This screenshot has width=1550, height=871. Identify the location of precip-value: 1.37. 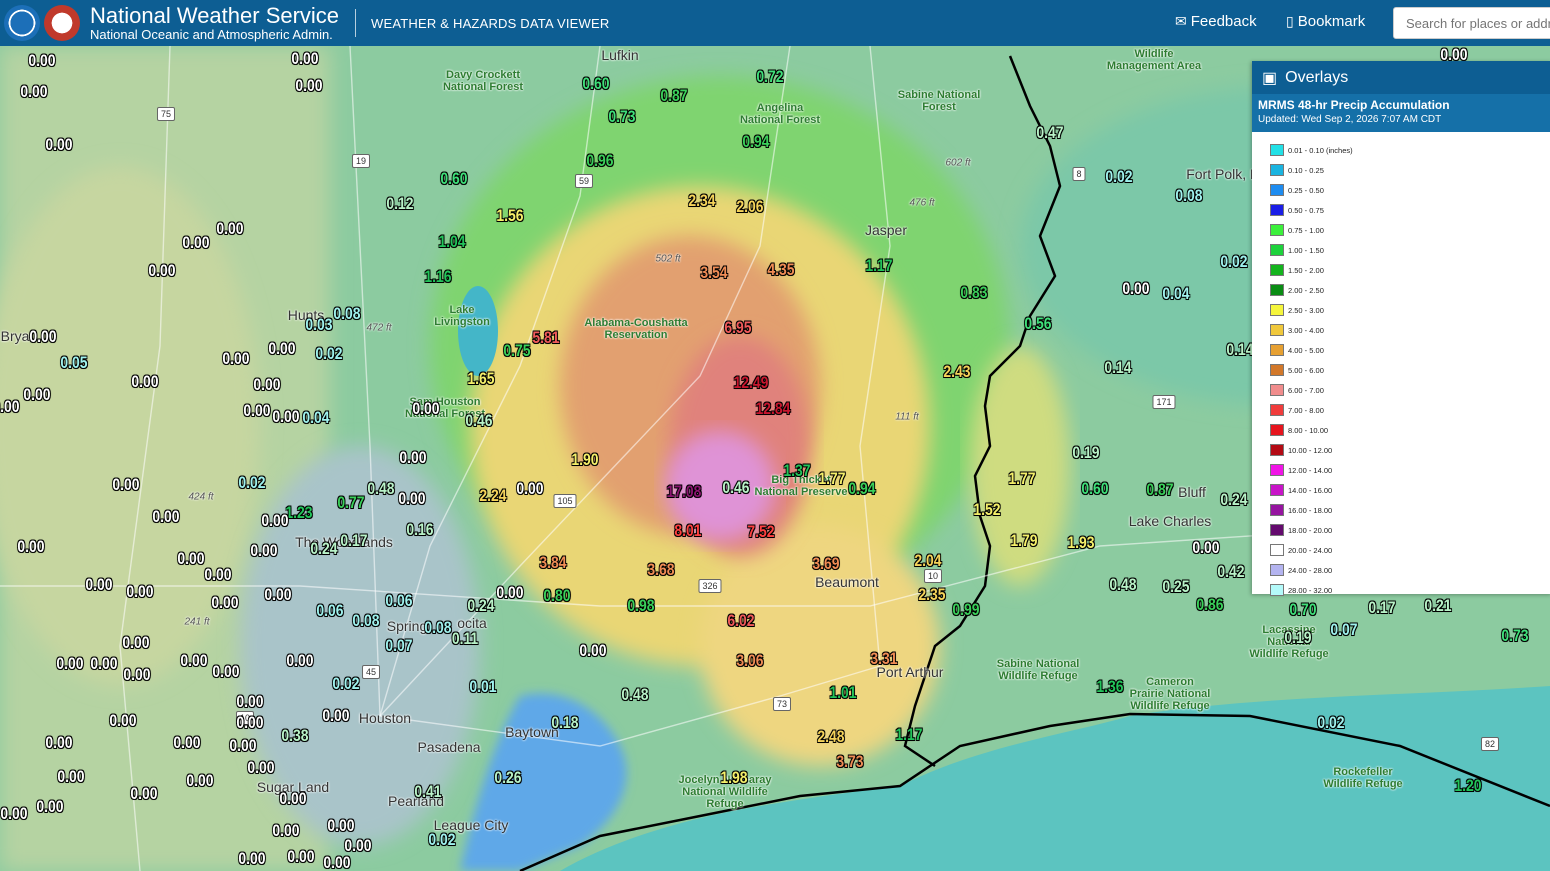
(797, 470).